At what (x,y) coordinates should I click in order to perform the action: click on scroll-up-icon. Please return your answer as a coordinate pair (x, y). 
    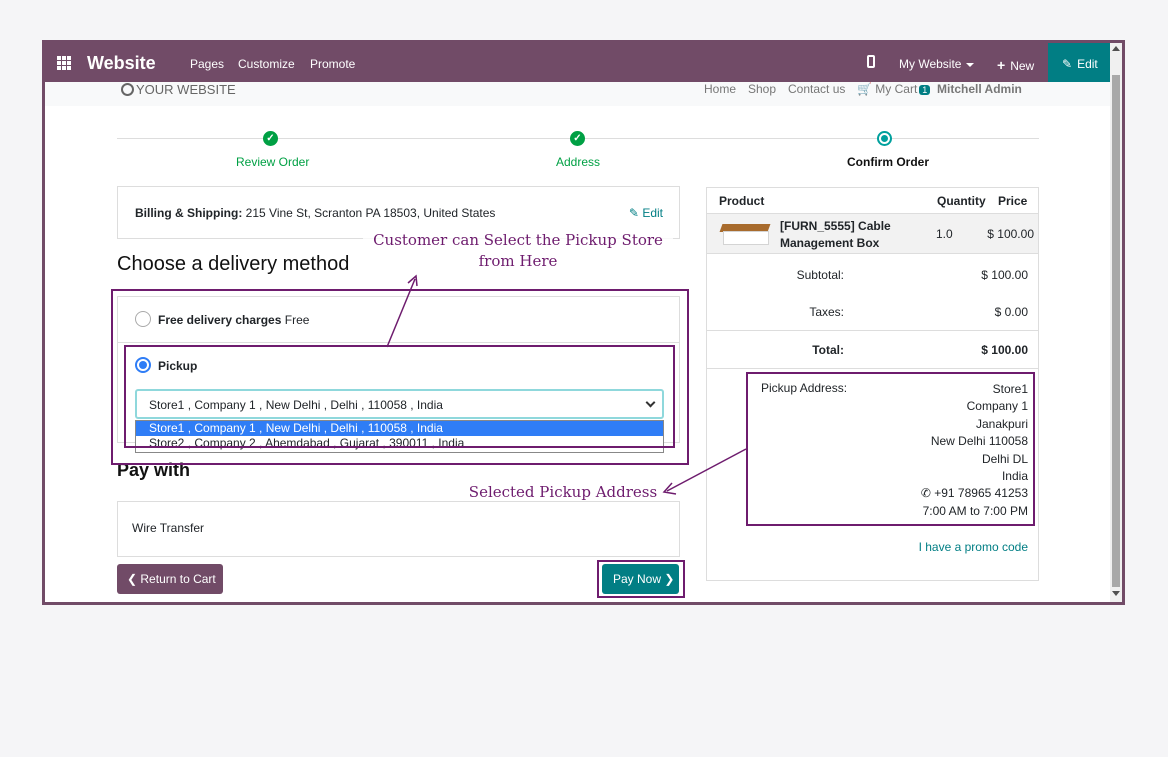
    Looking at the image, I should click on (1116, 48).